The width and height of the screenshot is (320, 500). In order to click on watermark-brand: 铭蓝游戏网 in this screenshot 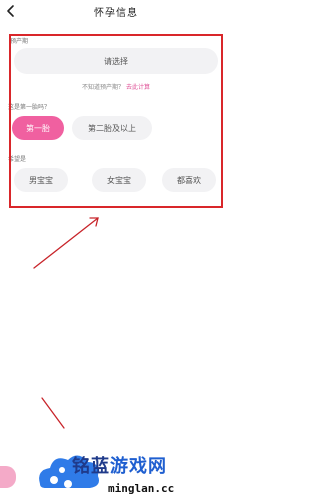, I will do `click(119, 465)`.